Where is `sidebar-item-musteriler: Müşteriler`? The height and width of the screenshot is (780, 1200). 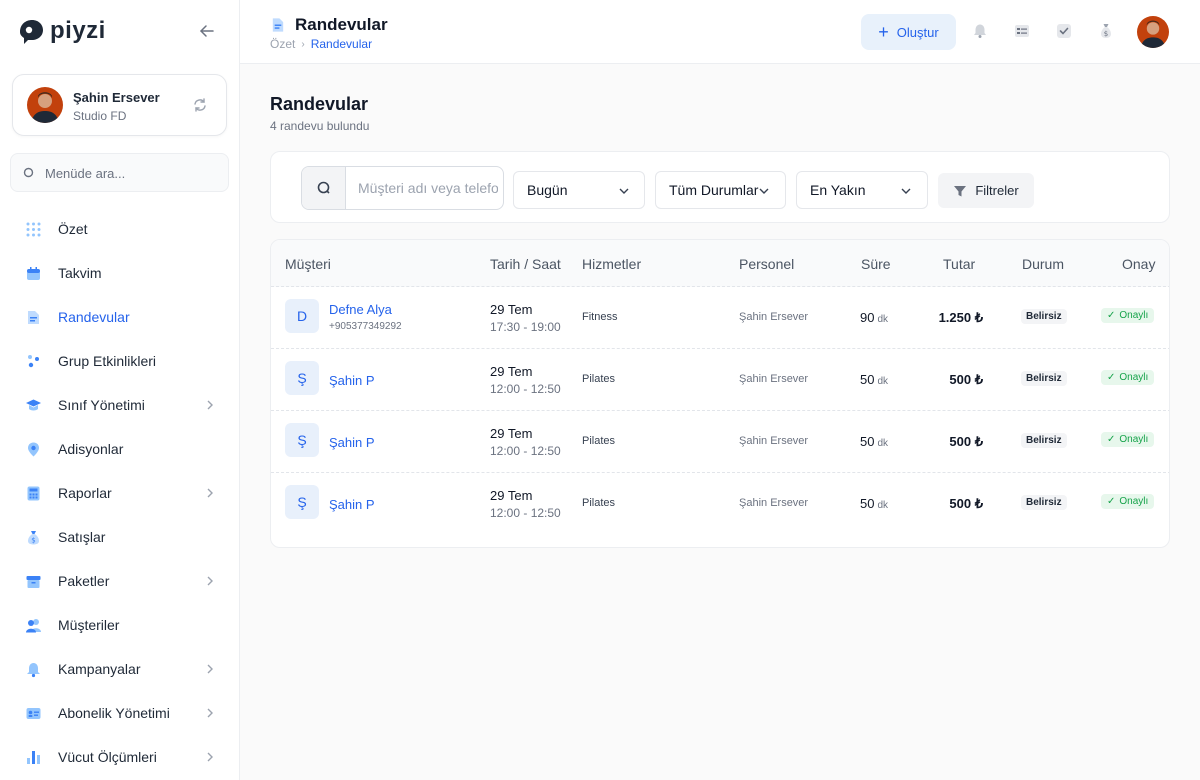 sidebar-item-musteriler: Müşteriler is located at coordinates (120, 625).